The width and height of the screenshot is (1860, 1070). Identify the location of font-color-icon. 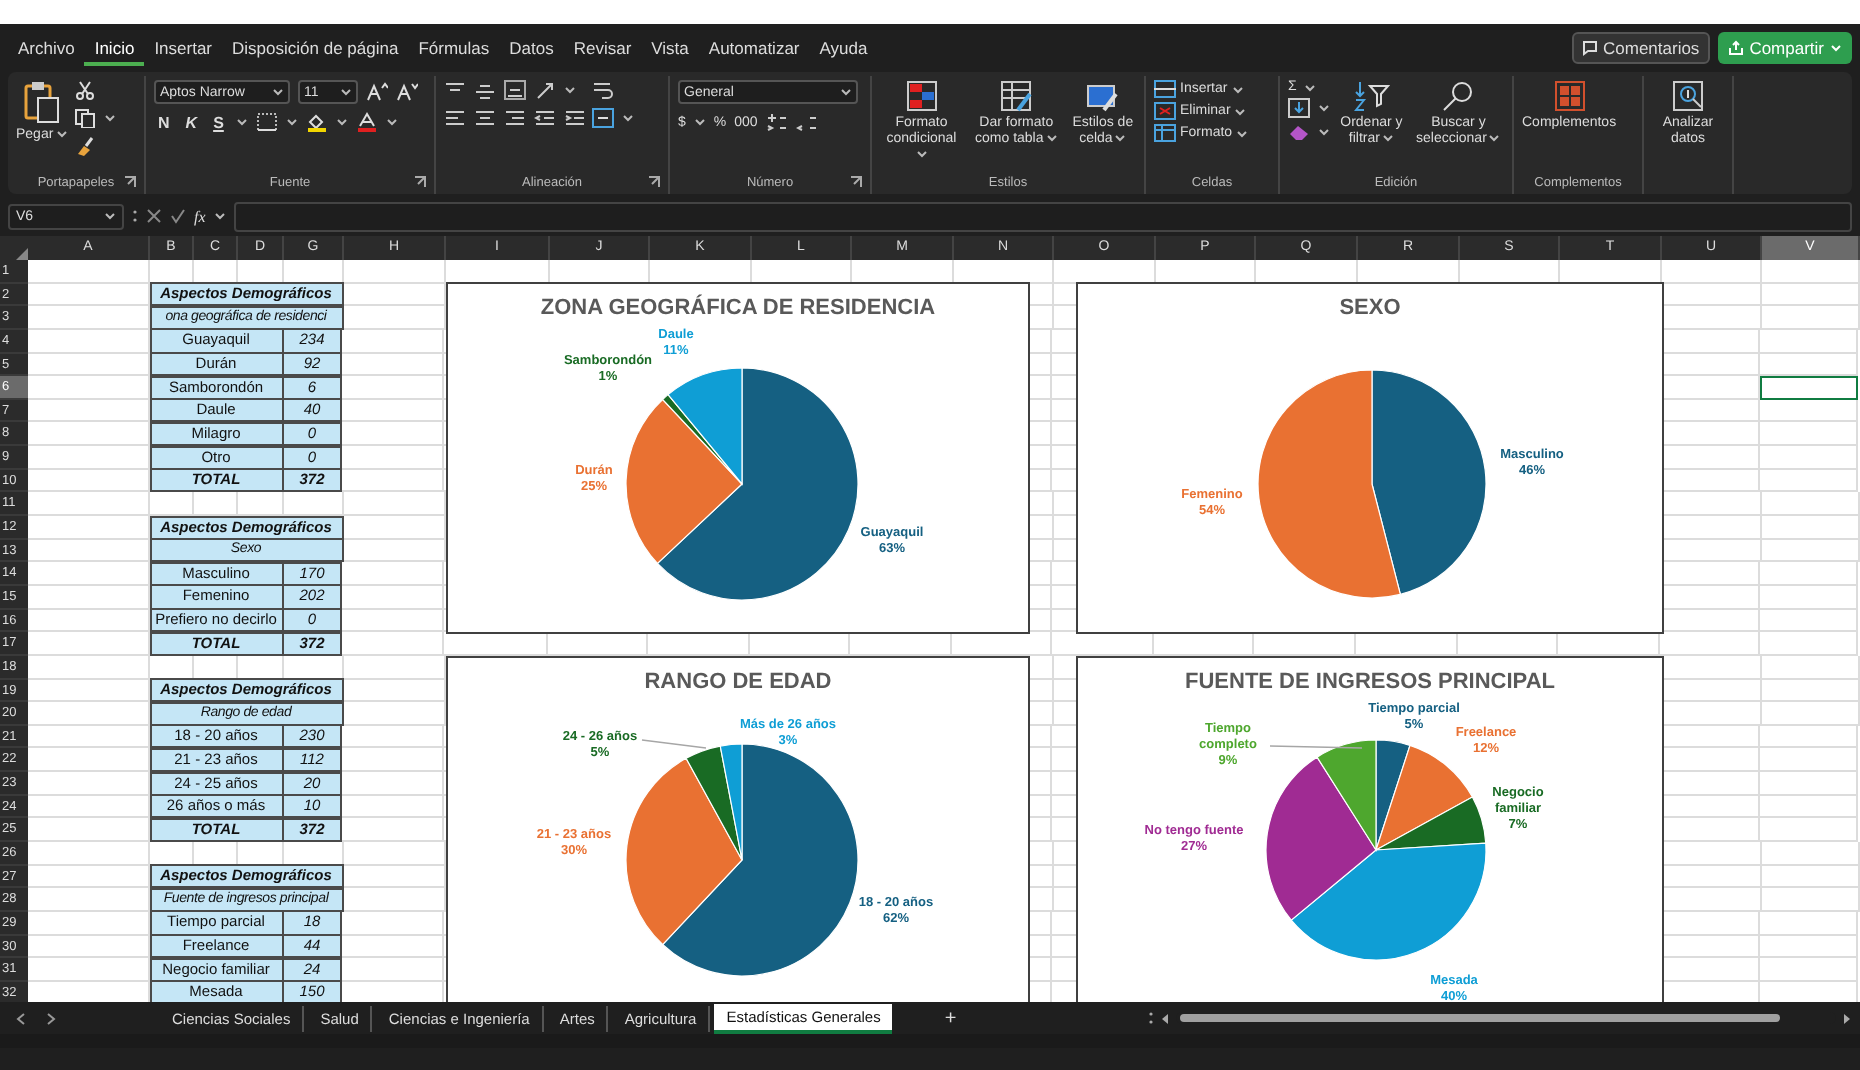
(366, 122).